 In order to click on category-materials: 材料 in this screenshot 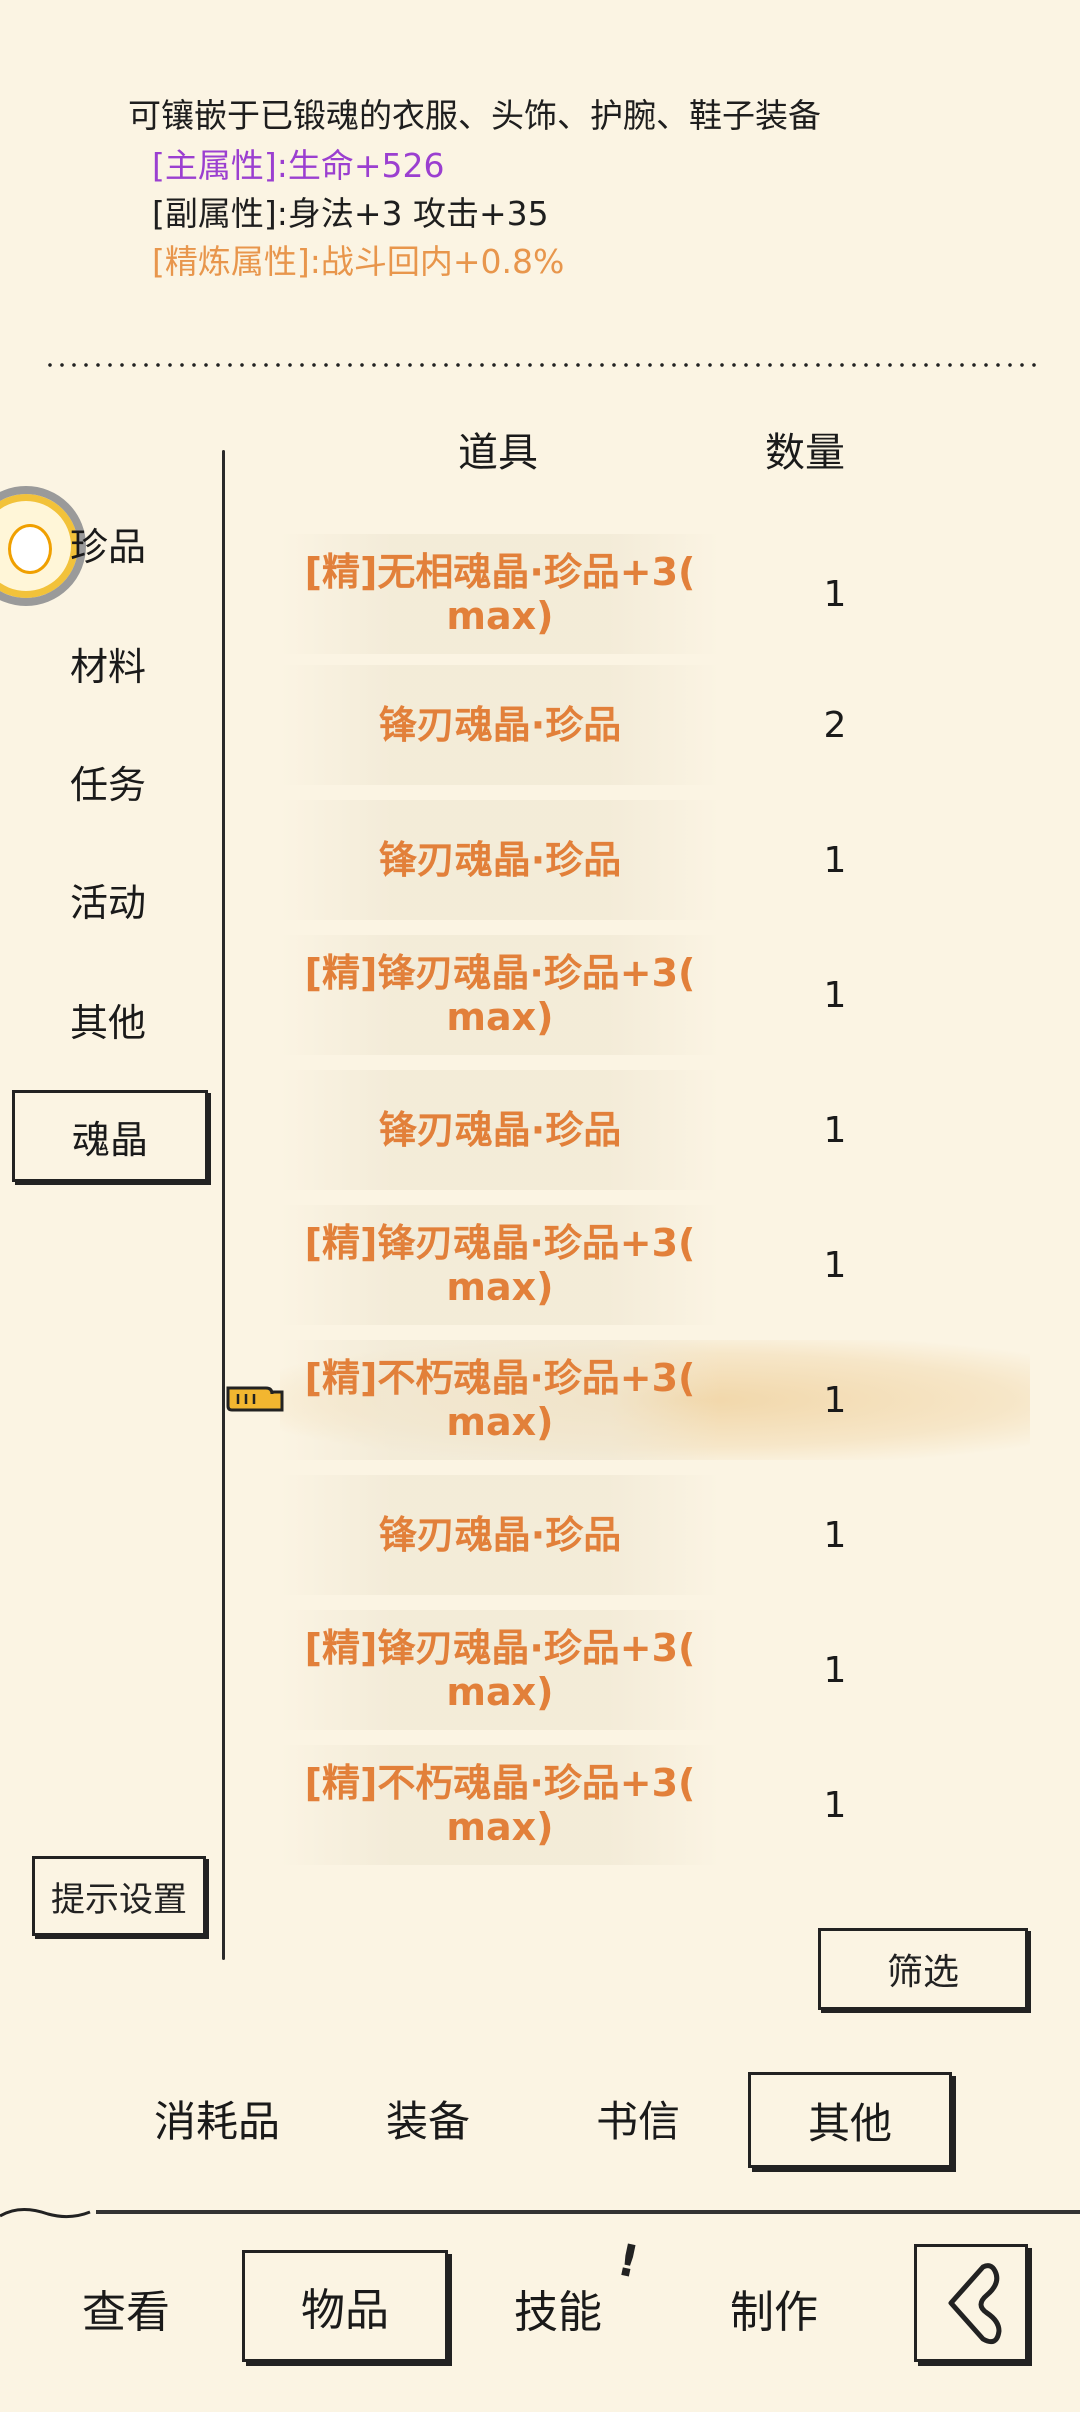, I will do `click(108, 663)`.